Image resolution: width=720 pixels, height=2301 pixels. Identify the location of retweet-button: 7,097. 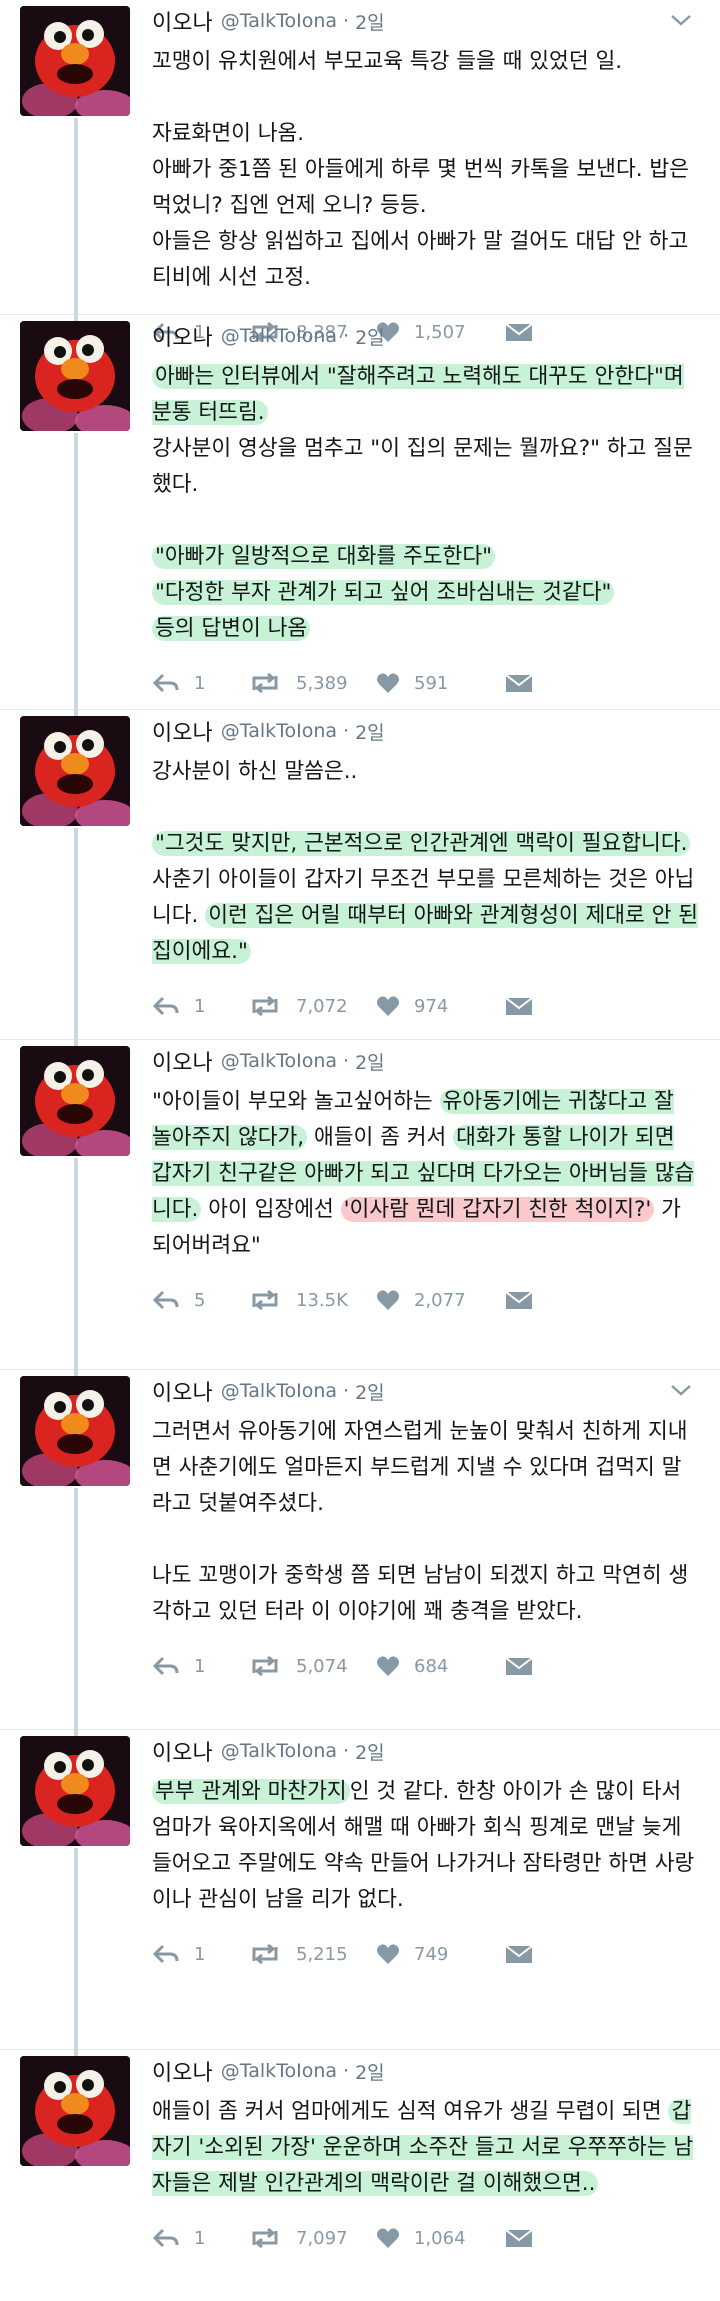
(312, 2238).